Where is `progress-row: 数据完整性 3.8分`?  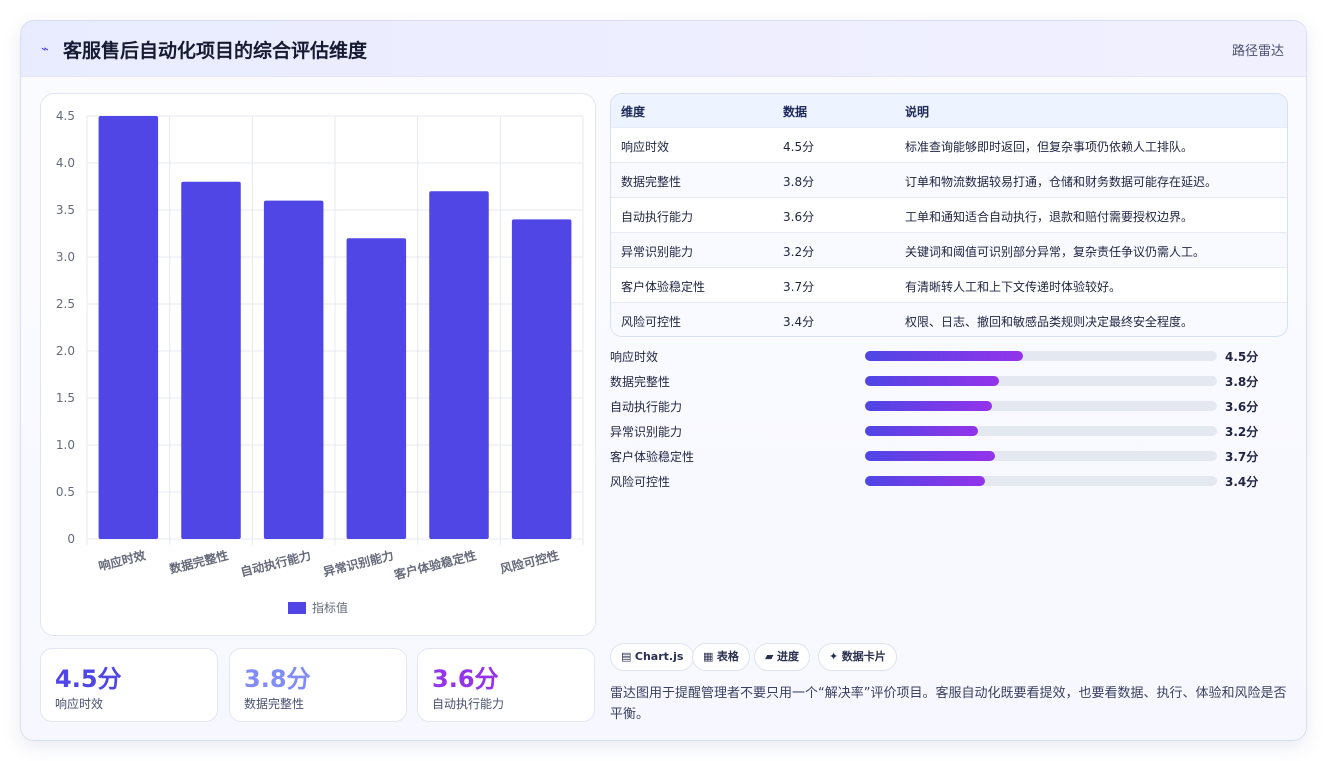 progress-row: 数据完整性 3.8分 is located at coordinates (940, 381).